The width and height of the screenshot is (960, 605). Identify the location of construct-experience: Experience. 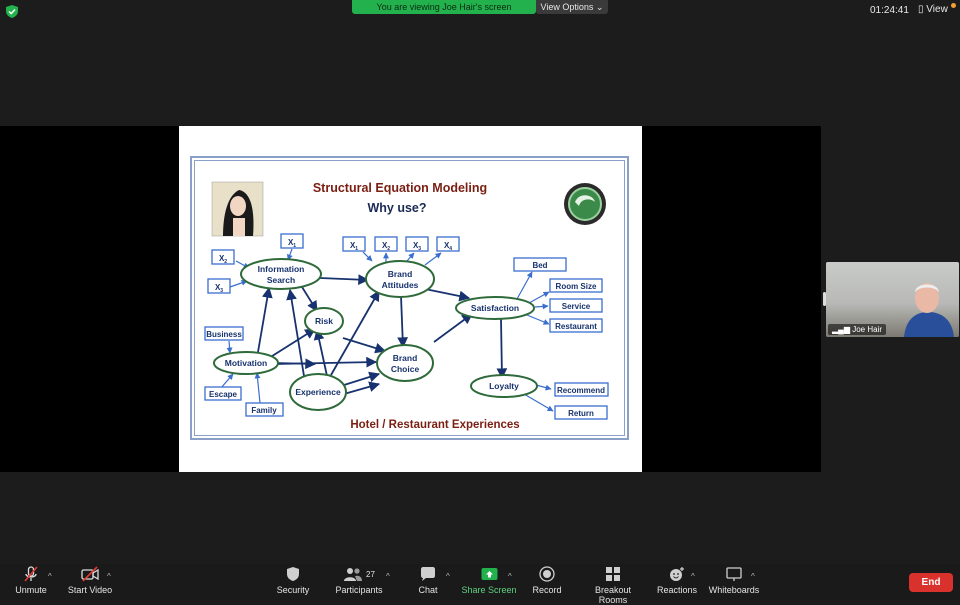
(318, 392).